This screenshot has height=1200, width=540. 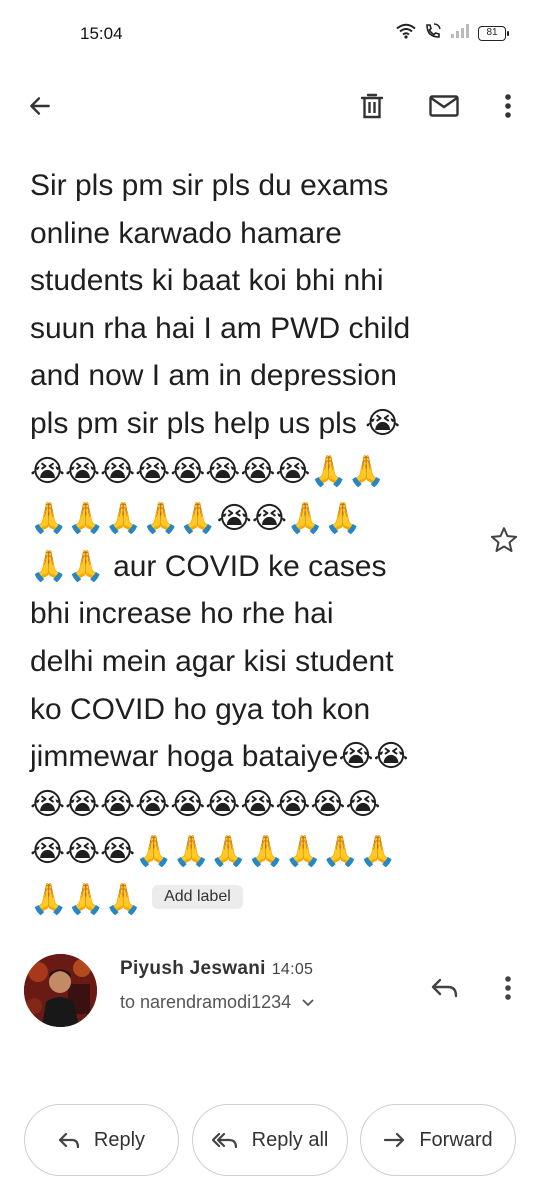 I want to click on status-bar: 15:04 81, so click(x=270, y=35).